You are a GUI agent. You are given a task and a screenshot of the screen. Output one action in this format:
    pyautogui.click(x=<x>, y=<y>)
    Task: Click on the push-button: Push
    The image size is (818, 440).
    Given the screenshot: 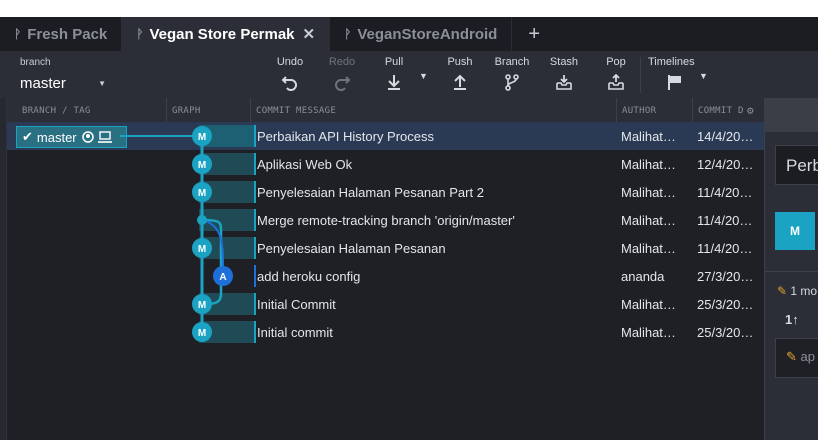 What is the action you would take?
    pyautogui.click(x=460, y=73)
    